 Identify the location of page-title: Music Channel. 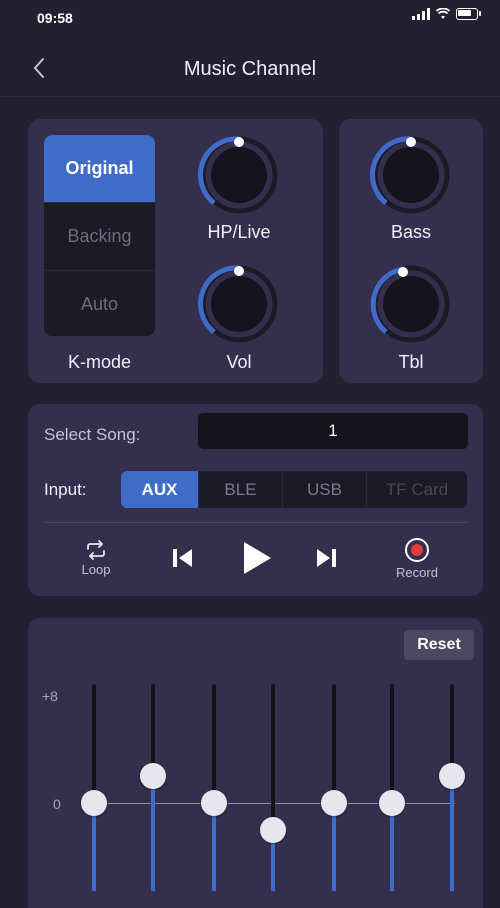
(250, 69).